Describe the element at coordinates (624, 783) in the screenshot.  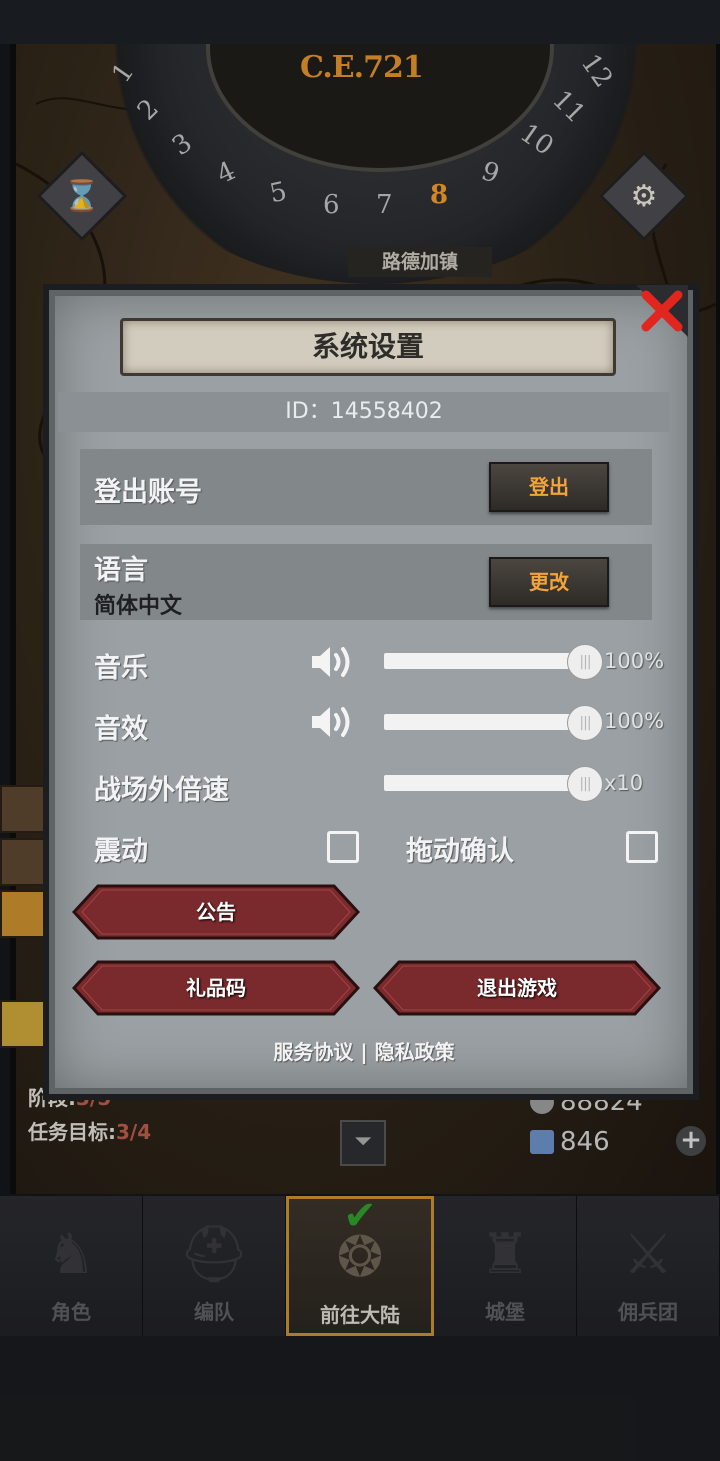
I see `speed-value: x10` at that location.